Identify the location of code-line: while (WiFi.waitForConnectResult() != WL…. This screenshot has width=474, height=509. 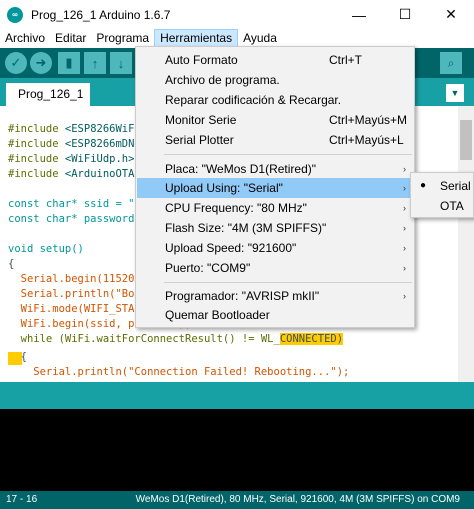
(176, 339).